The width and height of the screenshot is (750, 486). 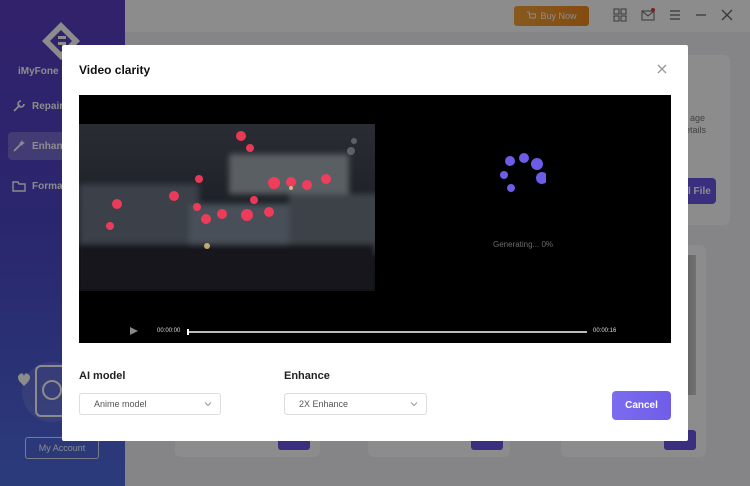 What do you see at coordinates (227, 207) in the screenshot?
I see `video-frame` at bounding box center [227, 207].